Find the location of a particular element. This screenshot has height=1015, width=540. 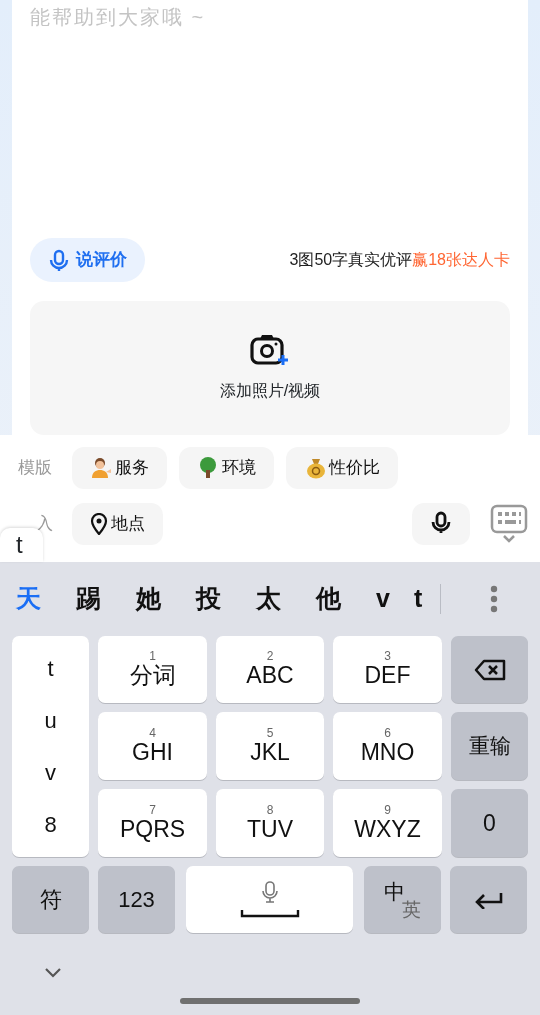

candidate-word: 天 is located at coordinates (46, 599).